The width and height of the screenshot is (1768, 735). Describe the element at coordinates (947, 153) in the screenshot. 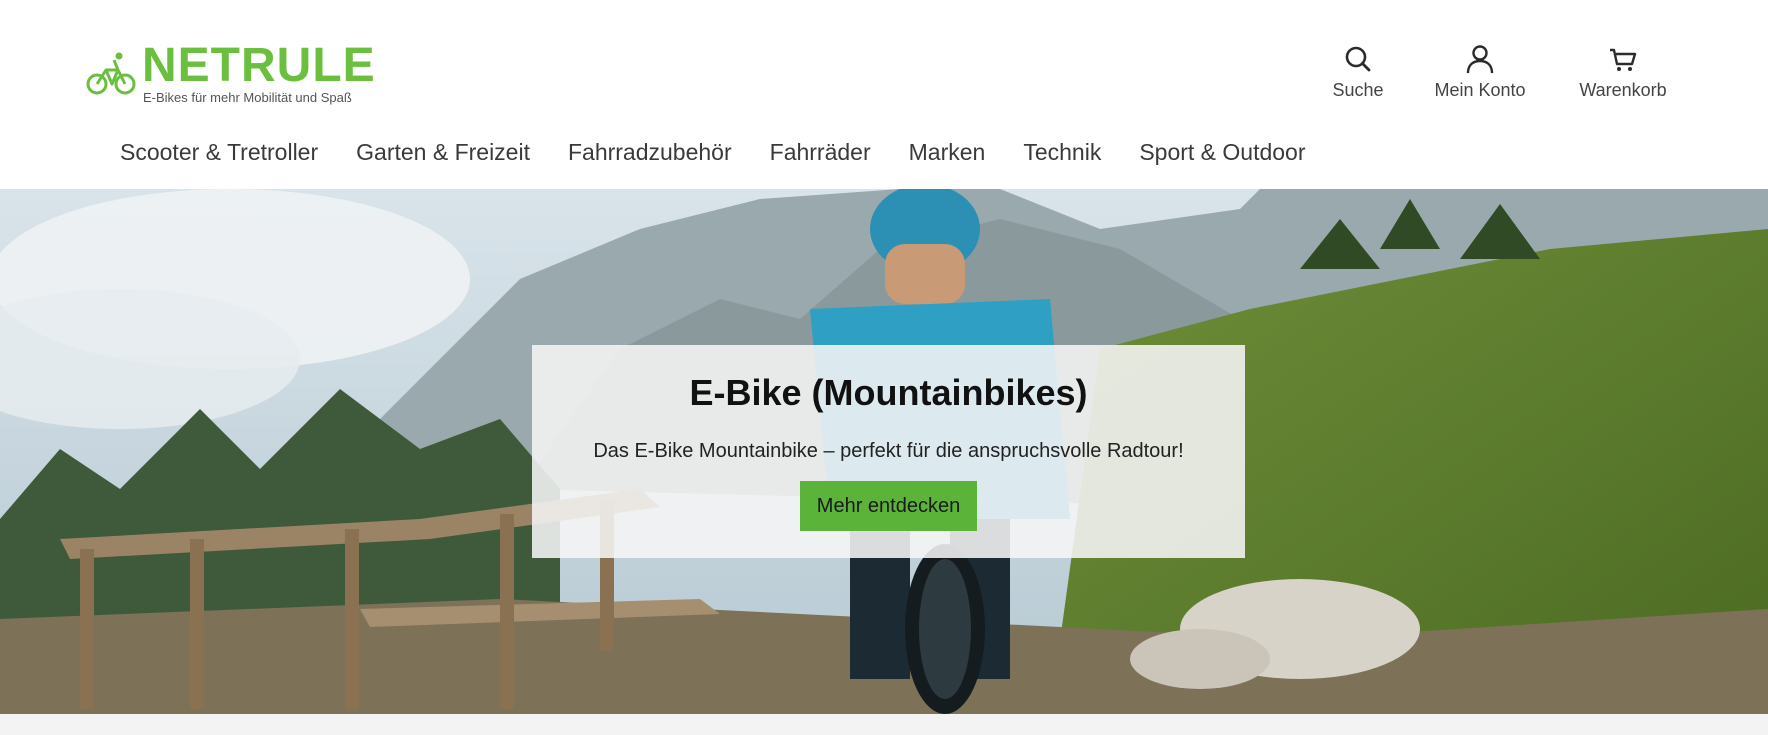

I see `nav-item-marken: Marken` at that location.